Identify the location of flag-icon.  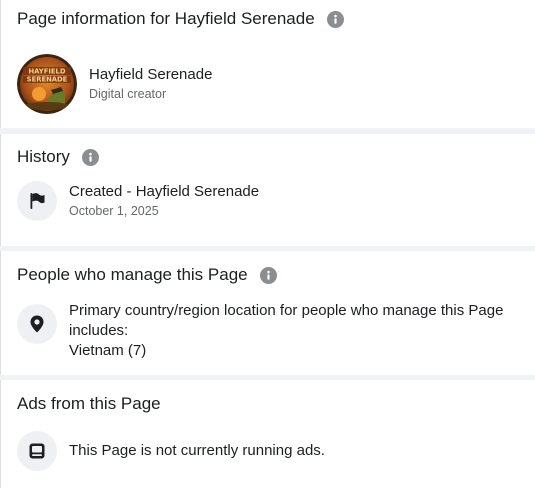
(37, 201).